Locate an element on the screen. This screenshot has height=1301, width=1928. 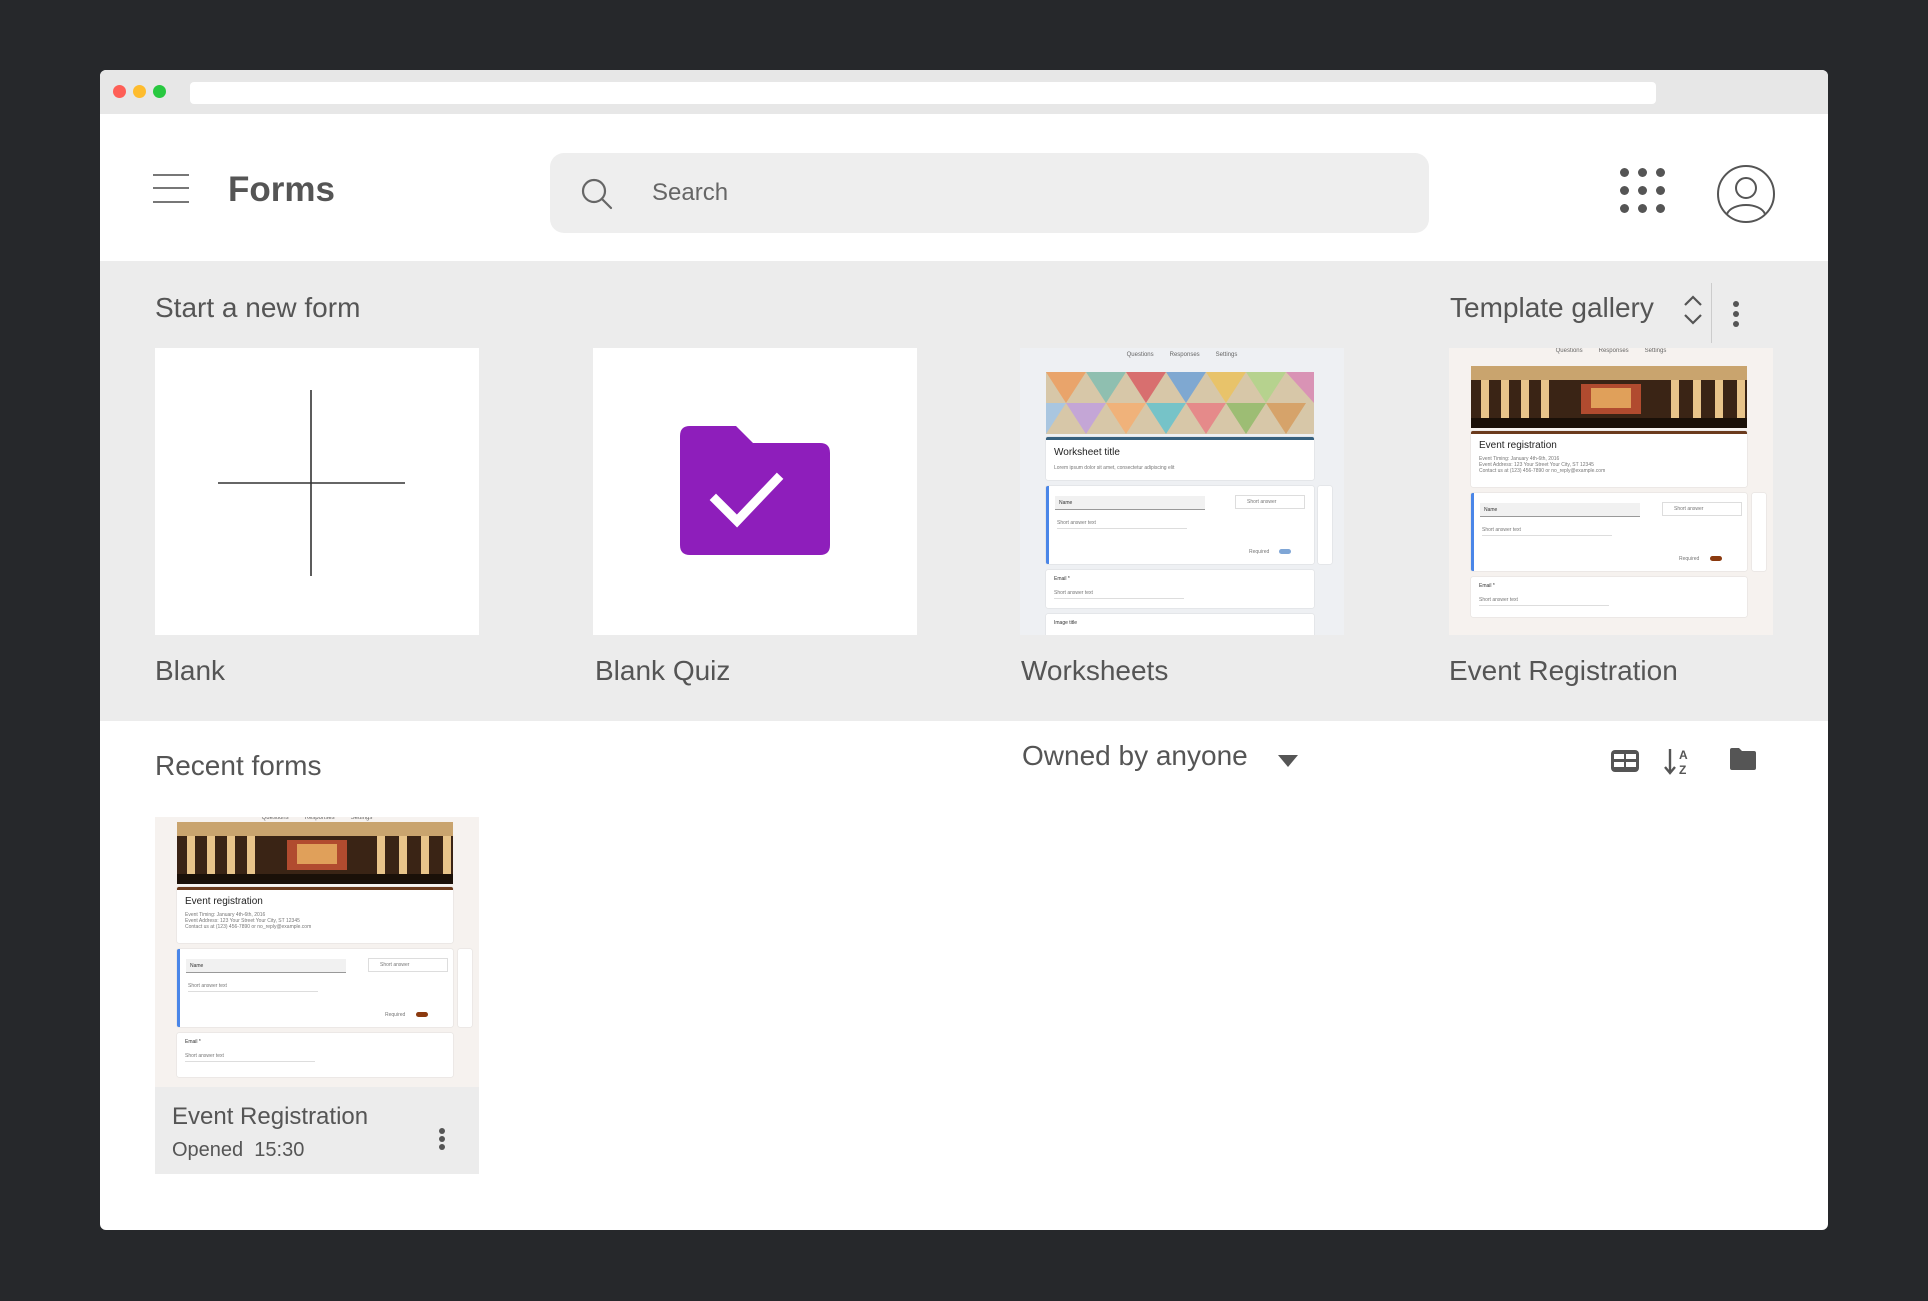
dropdown-arrow-icon is located at coordinates (1288, 761).